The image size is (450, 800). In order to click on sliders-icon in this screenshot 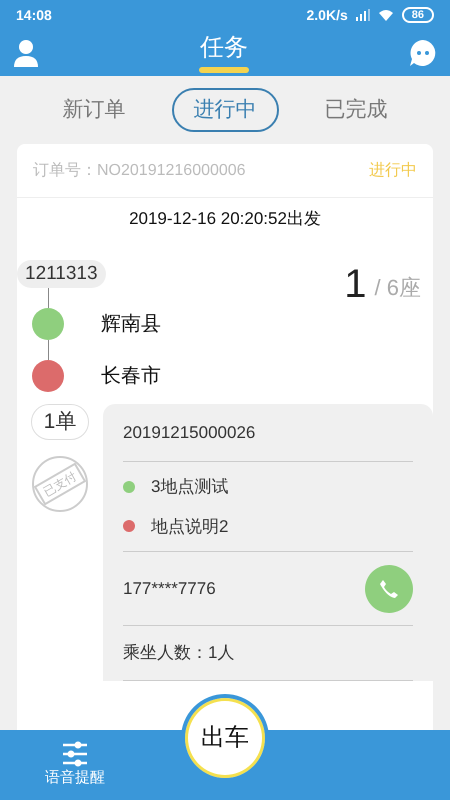, I will do `click(75, 753)`.